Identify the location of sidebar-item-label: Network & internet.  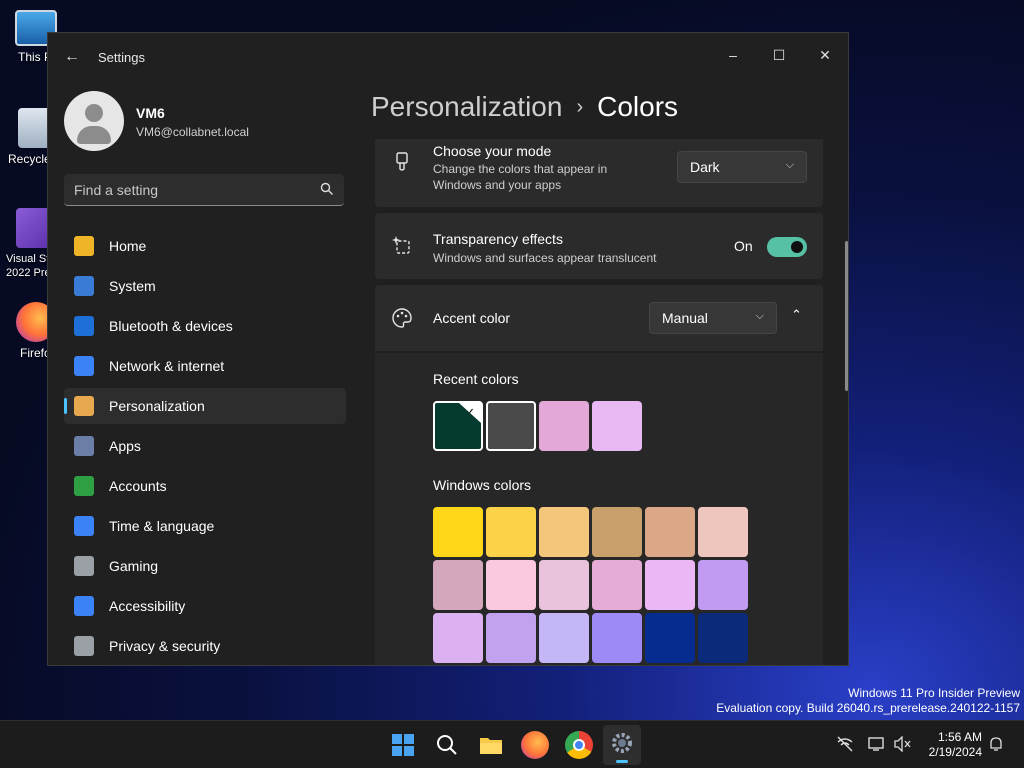
(167, 366).